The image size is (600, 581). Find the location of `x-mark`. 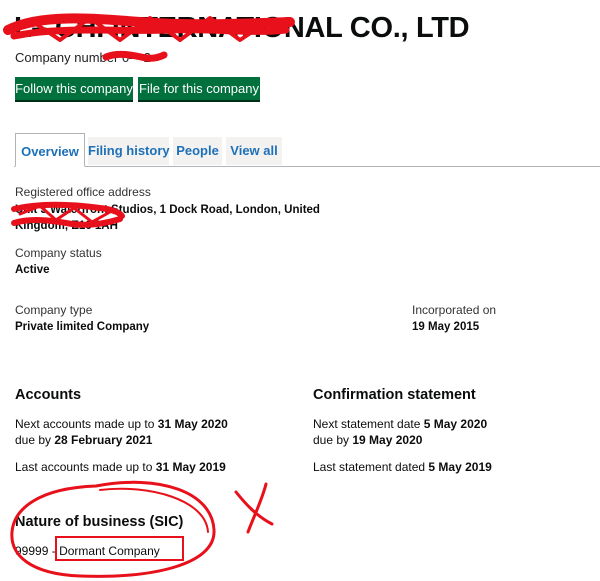

x-mark is located at coordinates (254, 508).